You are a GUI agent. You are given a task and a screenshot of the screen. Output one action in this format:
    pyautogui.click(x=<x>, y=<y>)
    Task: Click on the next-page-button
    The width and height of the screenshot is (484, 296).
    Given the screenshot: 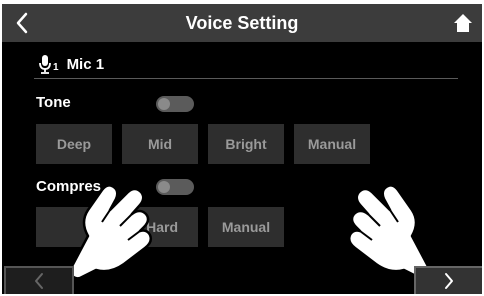 What is the action you would take?
    pyautogui.click(x=448, y=280)
    